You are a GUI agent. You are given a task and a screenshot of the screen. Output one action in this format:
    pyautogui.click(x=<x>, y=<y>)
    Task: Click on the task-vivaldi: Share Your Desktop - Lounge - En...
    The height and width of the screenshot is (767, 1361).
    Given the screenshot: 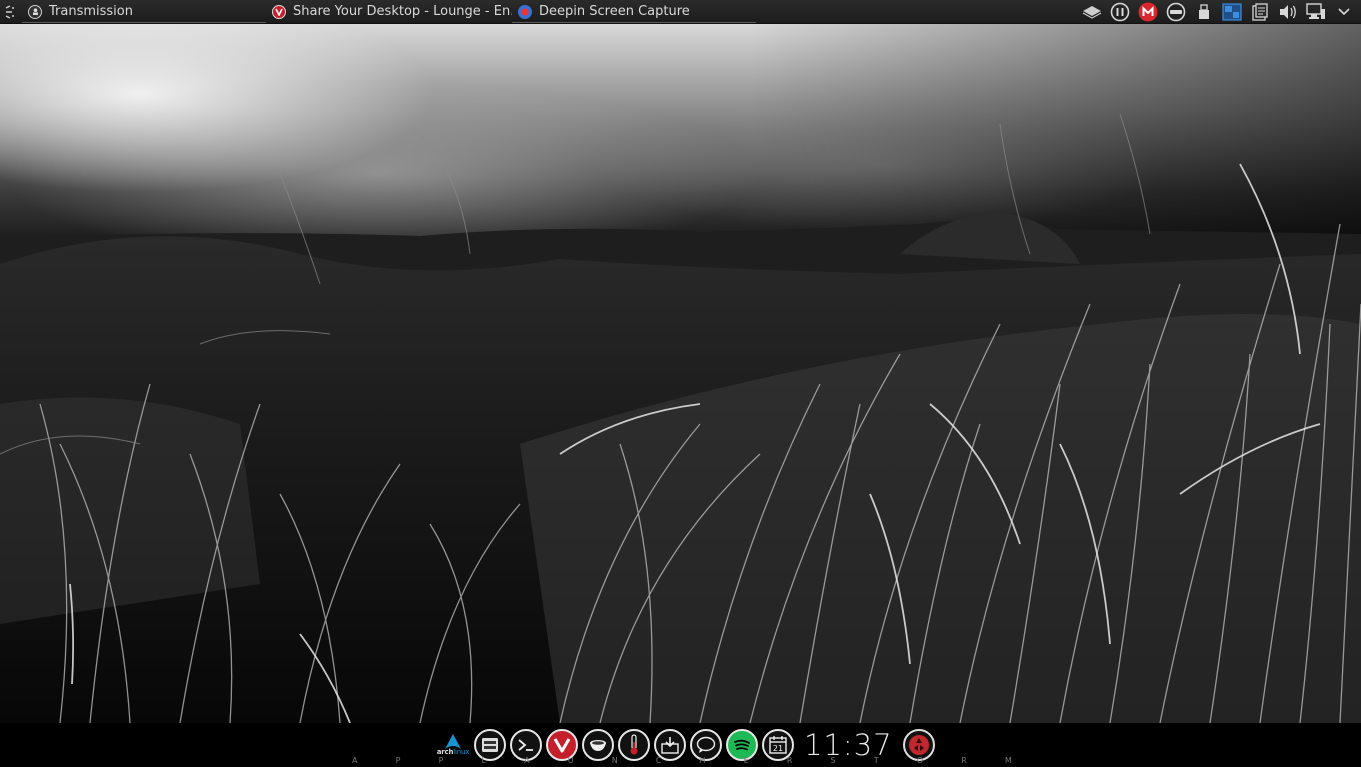 What is the action you would take?
    pyautogui.click(x=389, y=12)
    